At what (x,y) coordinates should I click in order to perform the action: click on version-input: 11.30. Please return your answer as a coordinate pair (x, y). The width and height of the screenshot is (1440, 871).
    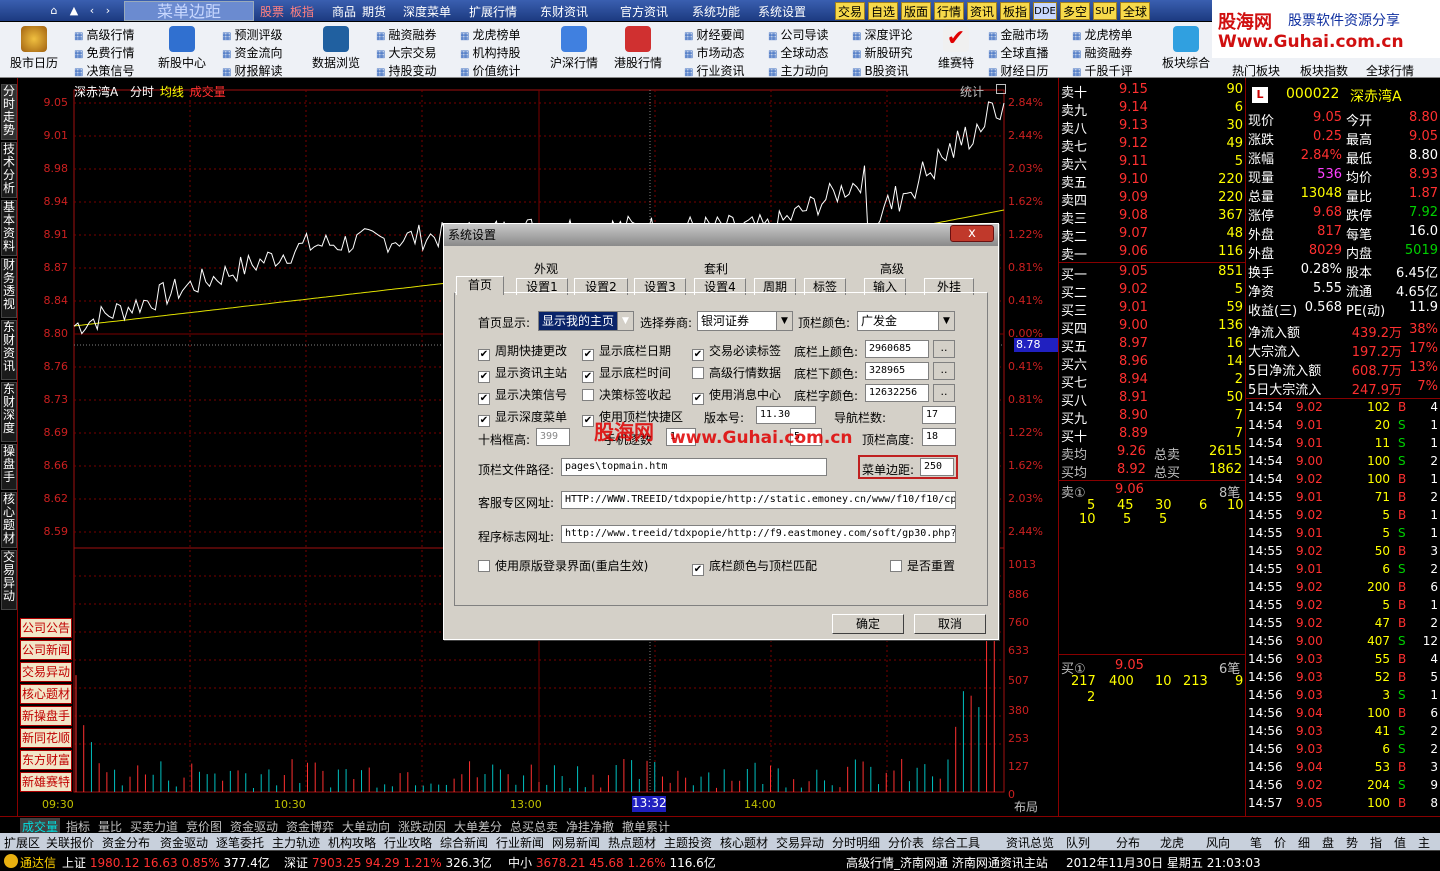
    Looking at the image, I should click on (786, 415).